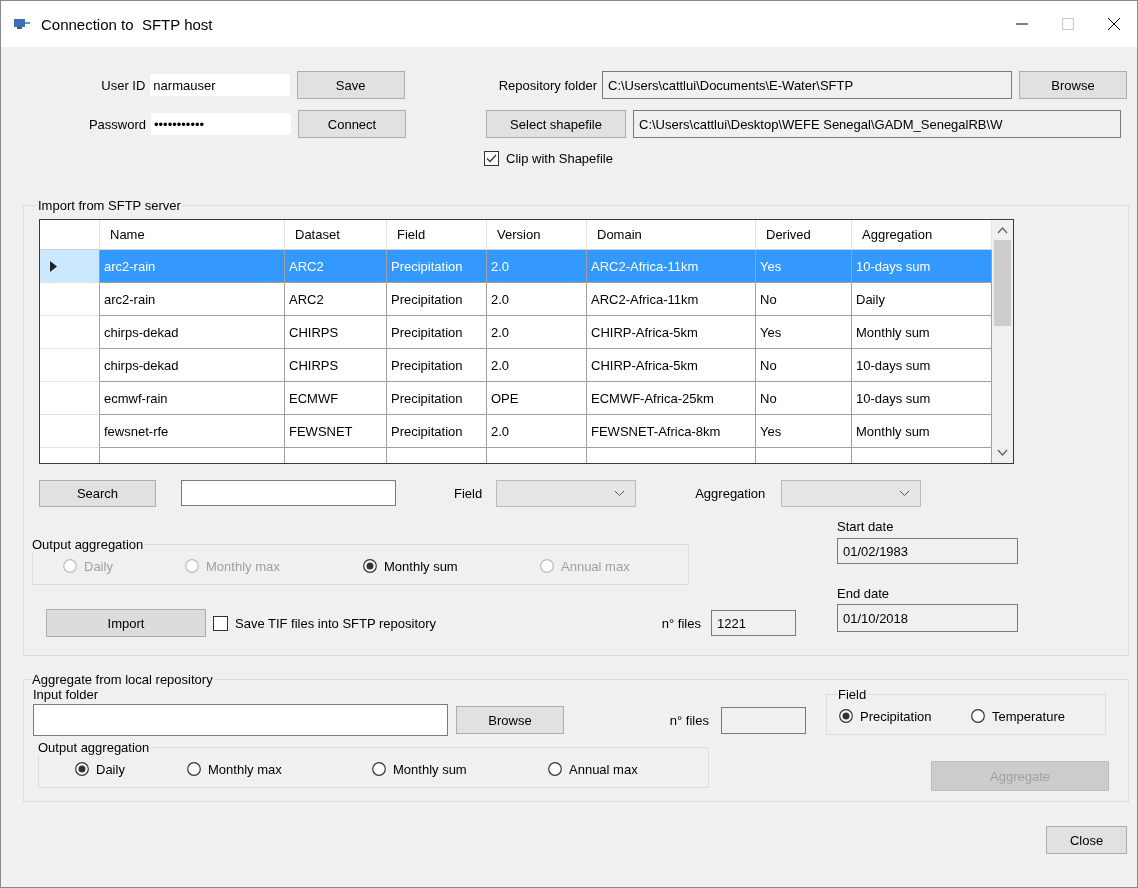 The height and width of the screenshot is (888, 1138). I want to click on connect-button: Connect, so click(352, 124).